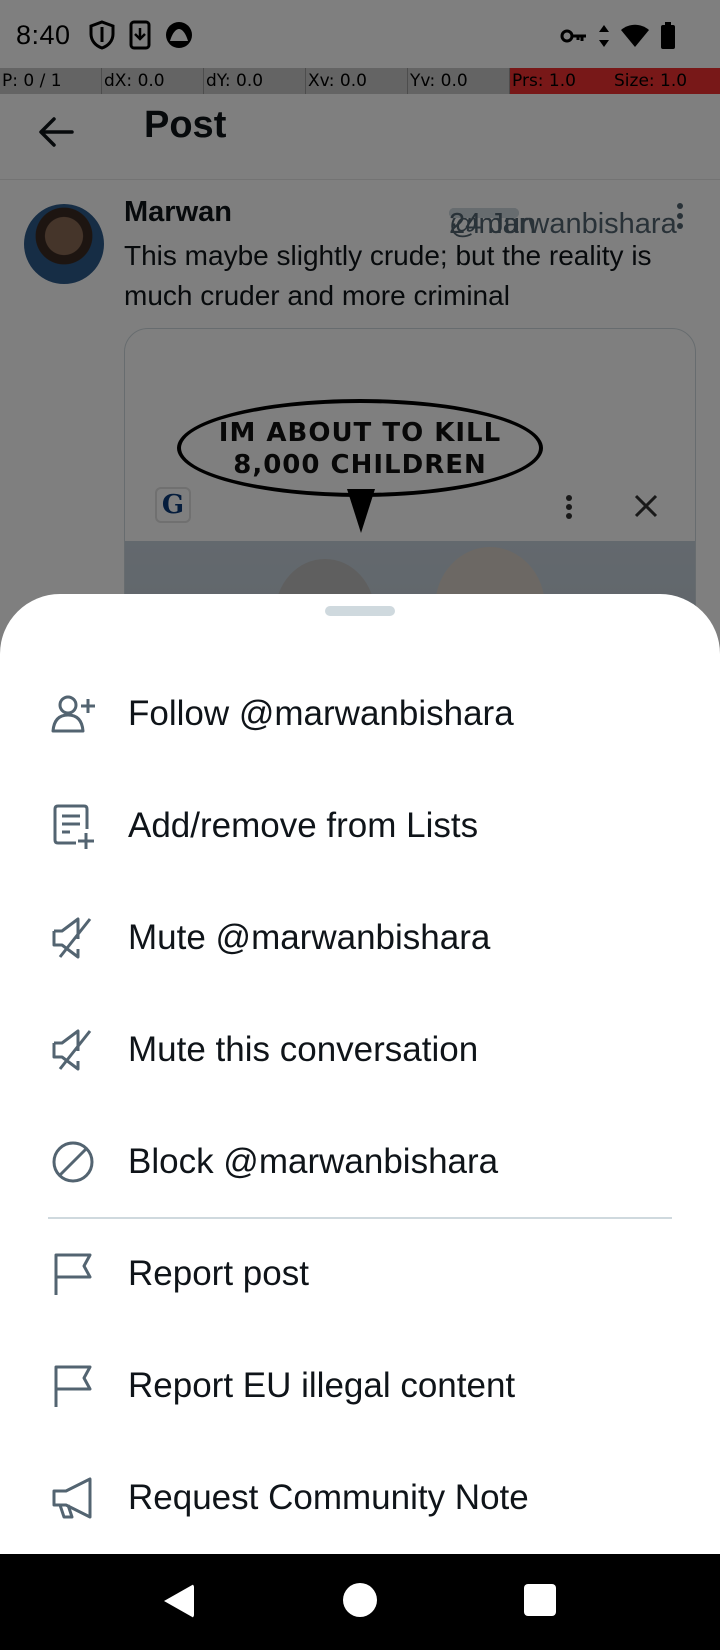 This screenshot has height=1650, width=720. I want to click on nav-back-button, so click(179, 1601).